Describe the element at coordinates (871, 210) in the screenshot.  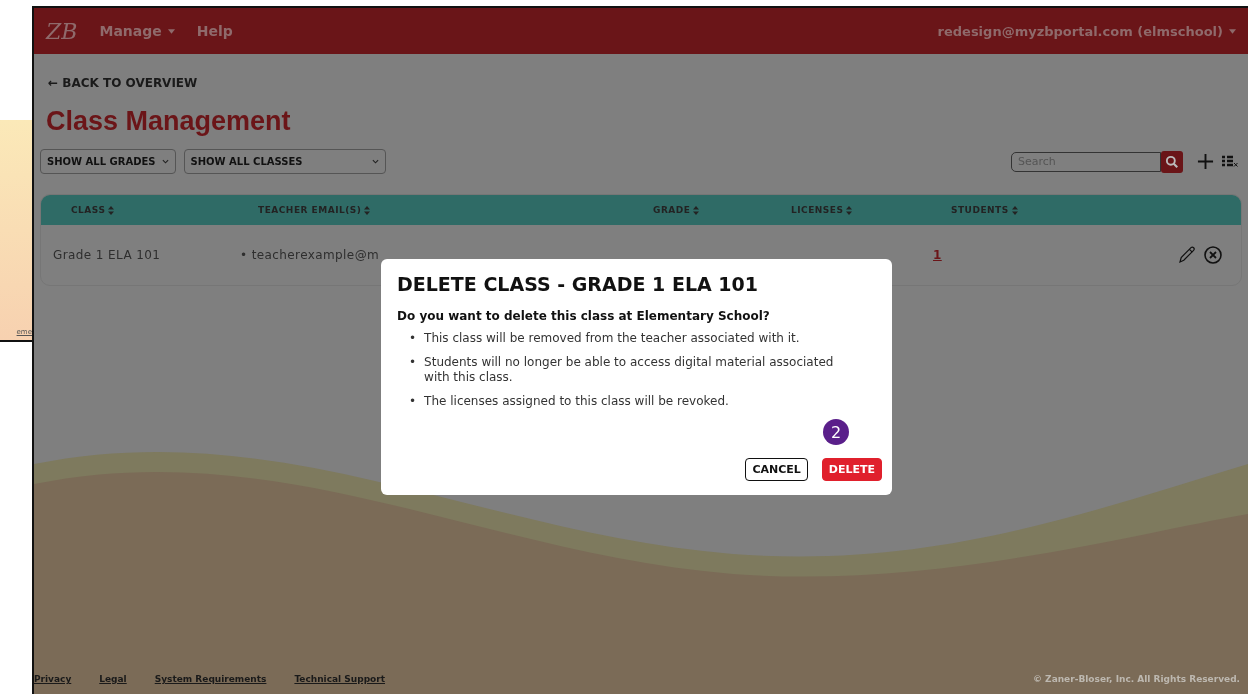
I see `column-header: LICENSES` at that location.